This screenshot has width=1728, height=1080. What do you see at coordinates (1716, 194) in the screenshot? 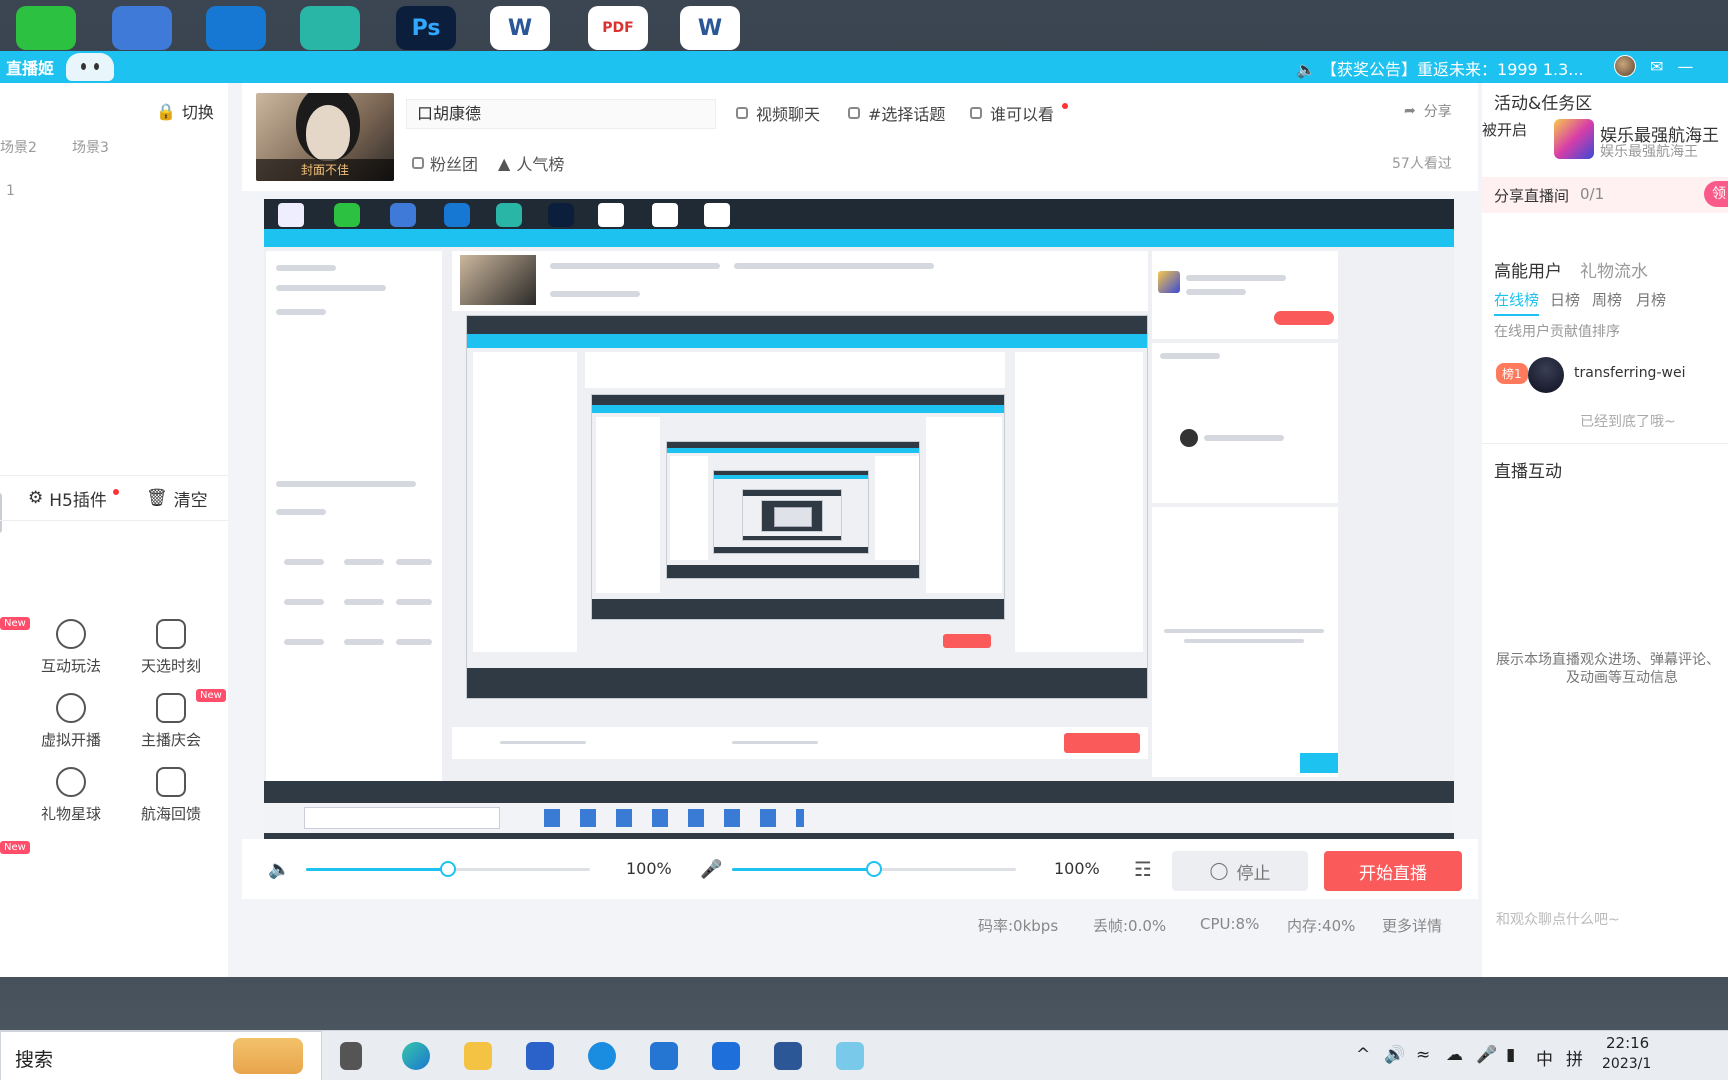
I see `claim-button: 领` at bounding box center [1716, 194].